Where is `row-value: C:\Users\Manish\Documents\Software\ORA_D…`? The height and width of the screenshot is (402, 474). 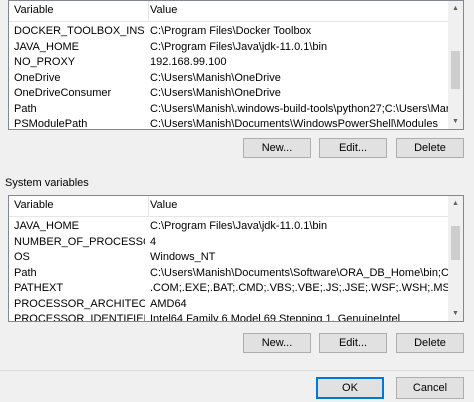 row-value: C:\Users\Manish\Documents\Software\ORA_D… is located at coordinates (300, 272).